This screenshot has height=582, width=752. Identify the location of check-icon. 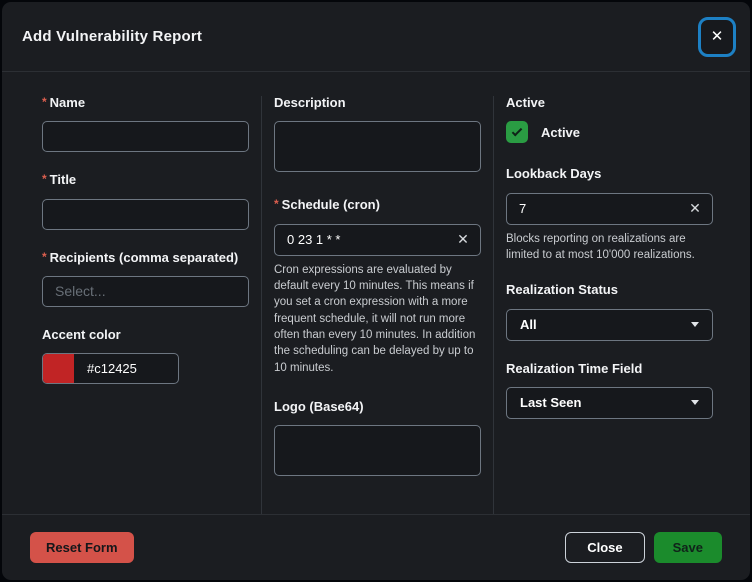
(517, 131).